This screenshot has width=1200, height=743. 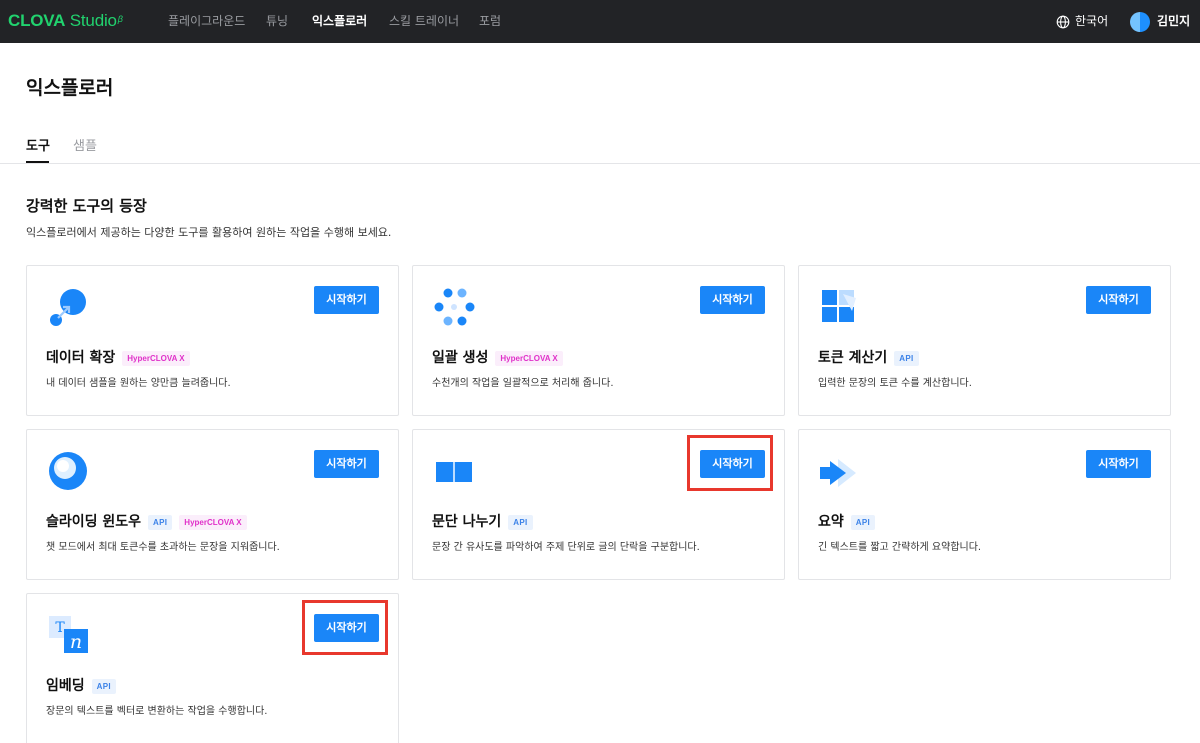 What do you see at coordinates (345, 627) in the screenshot?
I see `highlight-box-embedding` at bounding box center [345, 627].